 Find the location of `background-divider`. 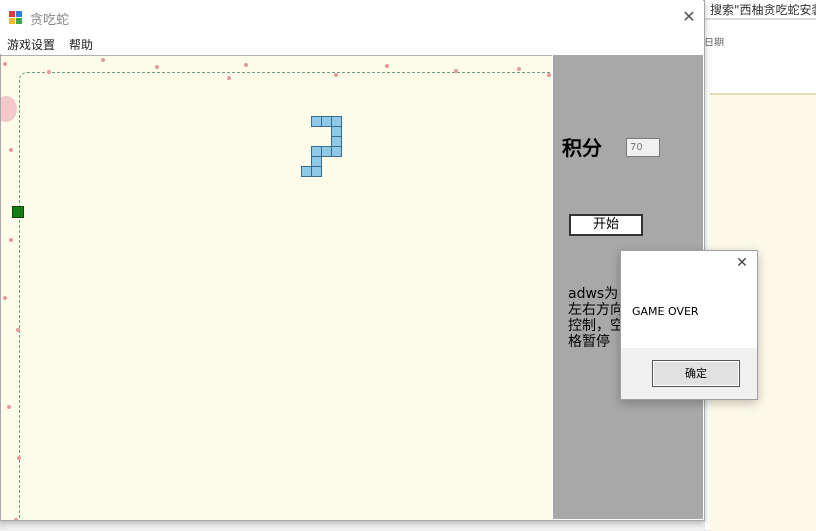

background-divider is located at coordinates (760, 19).